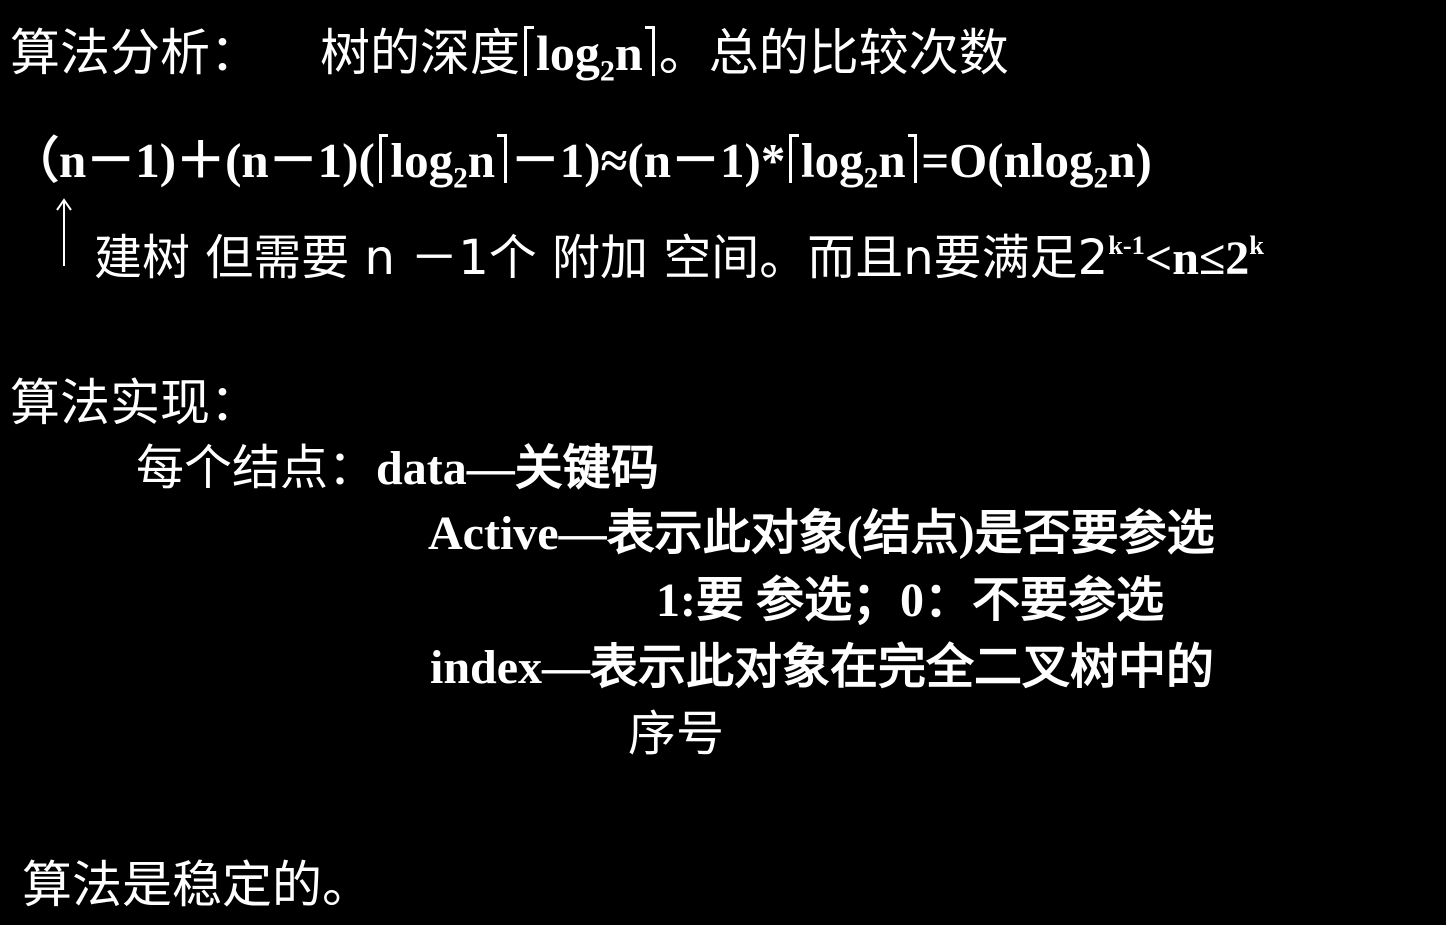 The image size is (1446, 925). Describe the element at coordinates (833, 53) in the screenshot. I see `comparison-count-label: 。总的比较次数` at that location.